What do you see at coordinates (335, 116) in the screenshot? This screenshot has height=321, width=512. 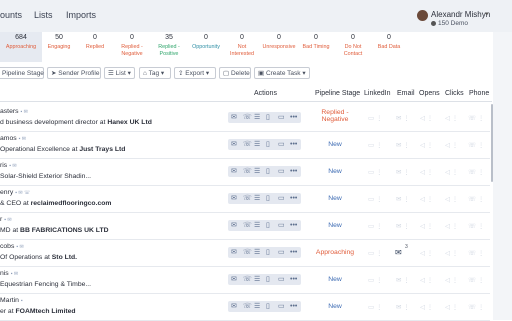 I see `pipeline-stage-cell: Replied - Negative` at bounding box center [335, 116].